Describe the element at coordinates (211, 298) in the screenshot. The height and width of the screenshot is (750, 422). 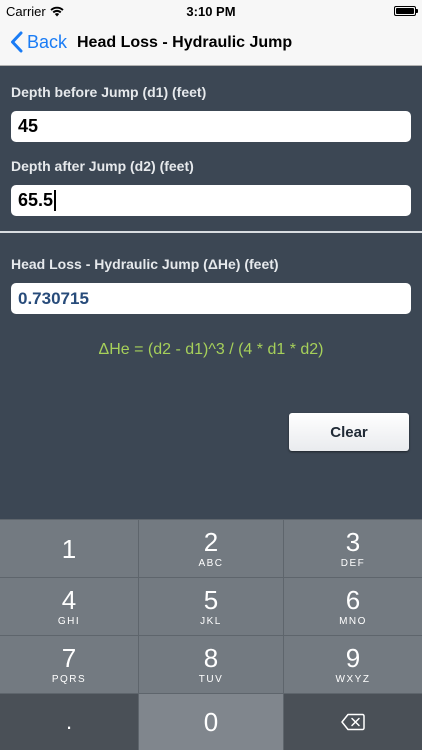
I see `result-field: 0.730715` at that location.